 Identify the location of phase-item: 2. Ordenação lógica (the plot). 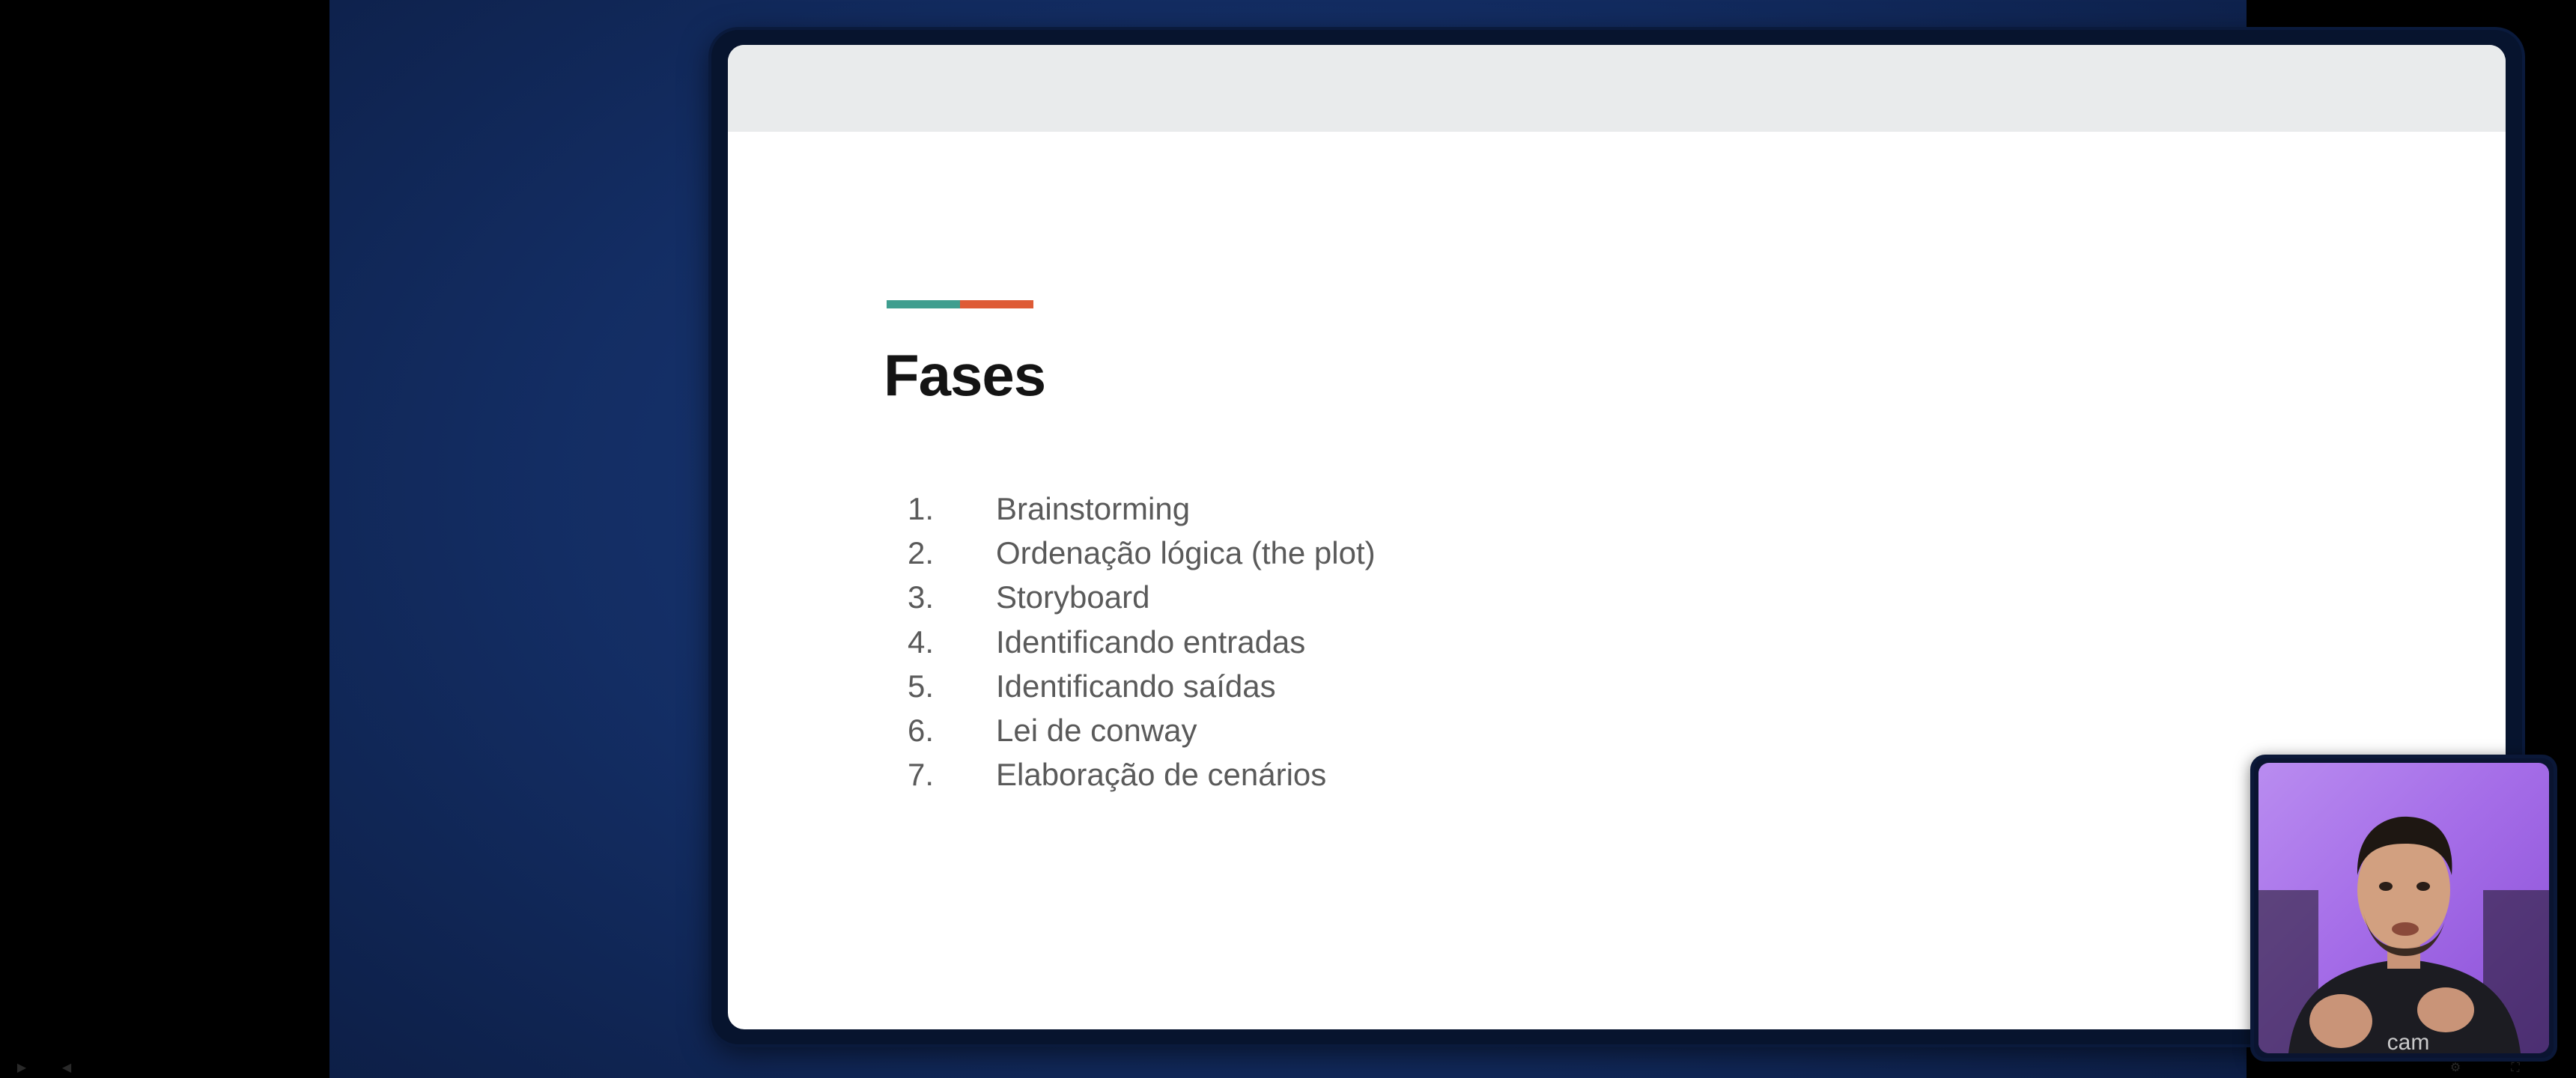
(1142, 553).